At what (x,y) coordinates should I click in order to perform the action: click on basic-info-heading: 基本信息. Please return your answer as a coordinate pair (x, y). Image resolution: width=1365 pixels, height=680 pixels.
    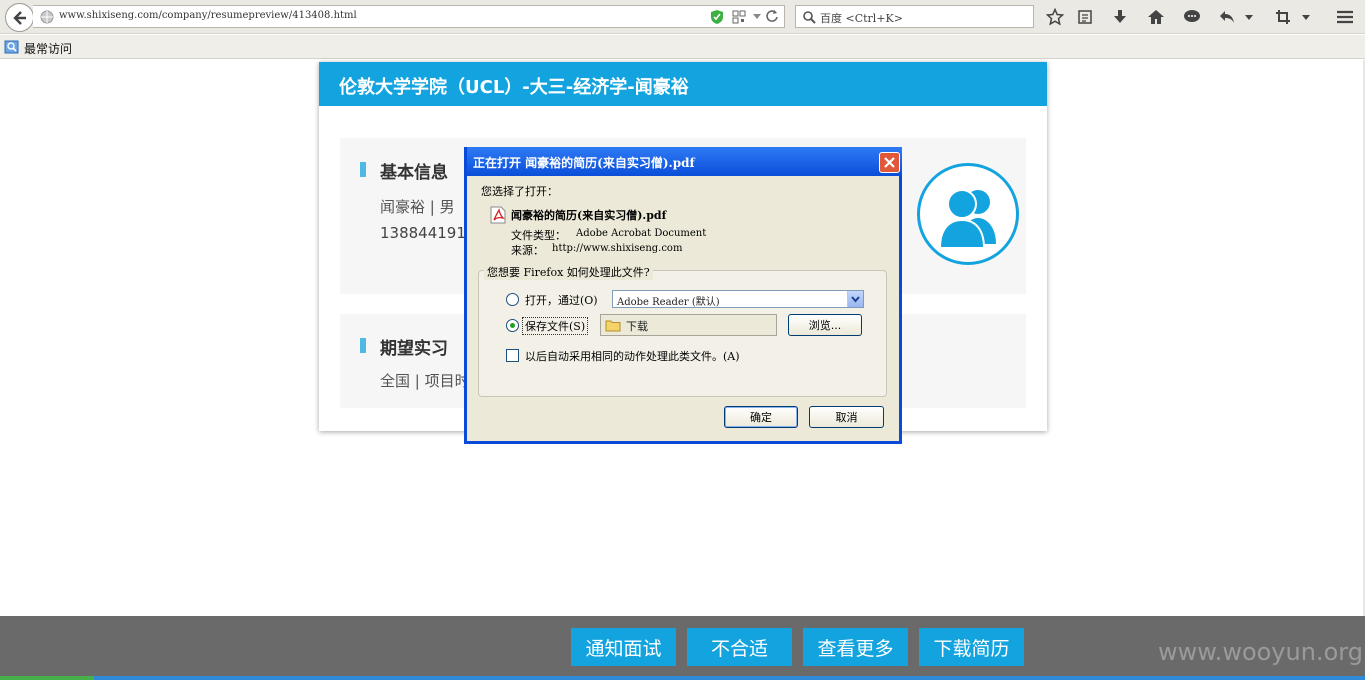
    Looking at the image, I should click on (414, 173).